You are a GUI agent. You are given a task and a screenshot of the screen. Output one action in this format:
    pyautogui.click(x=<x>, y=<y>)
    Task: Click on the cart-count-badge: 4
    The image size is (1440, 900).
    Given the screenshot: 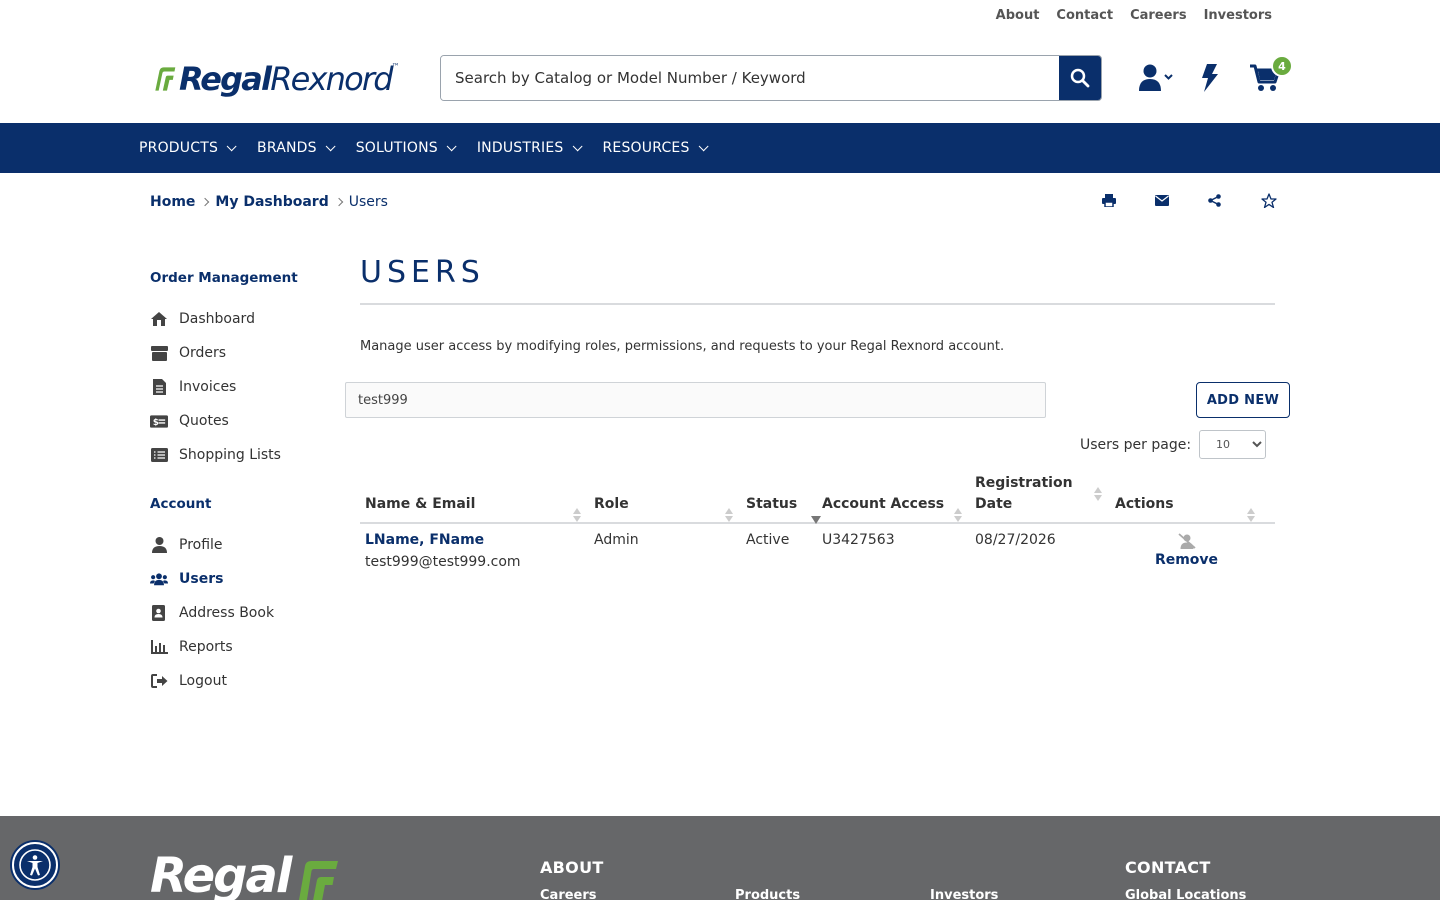 What is the action you would take?
    pyautogui.click(x=1282, y=66)
    